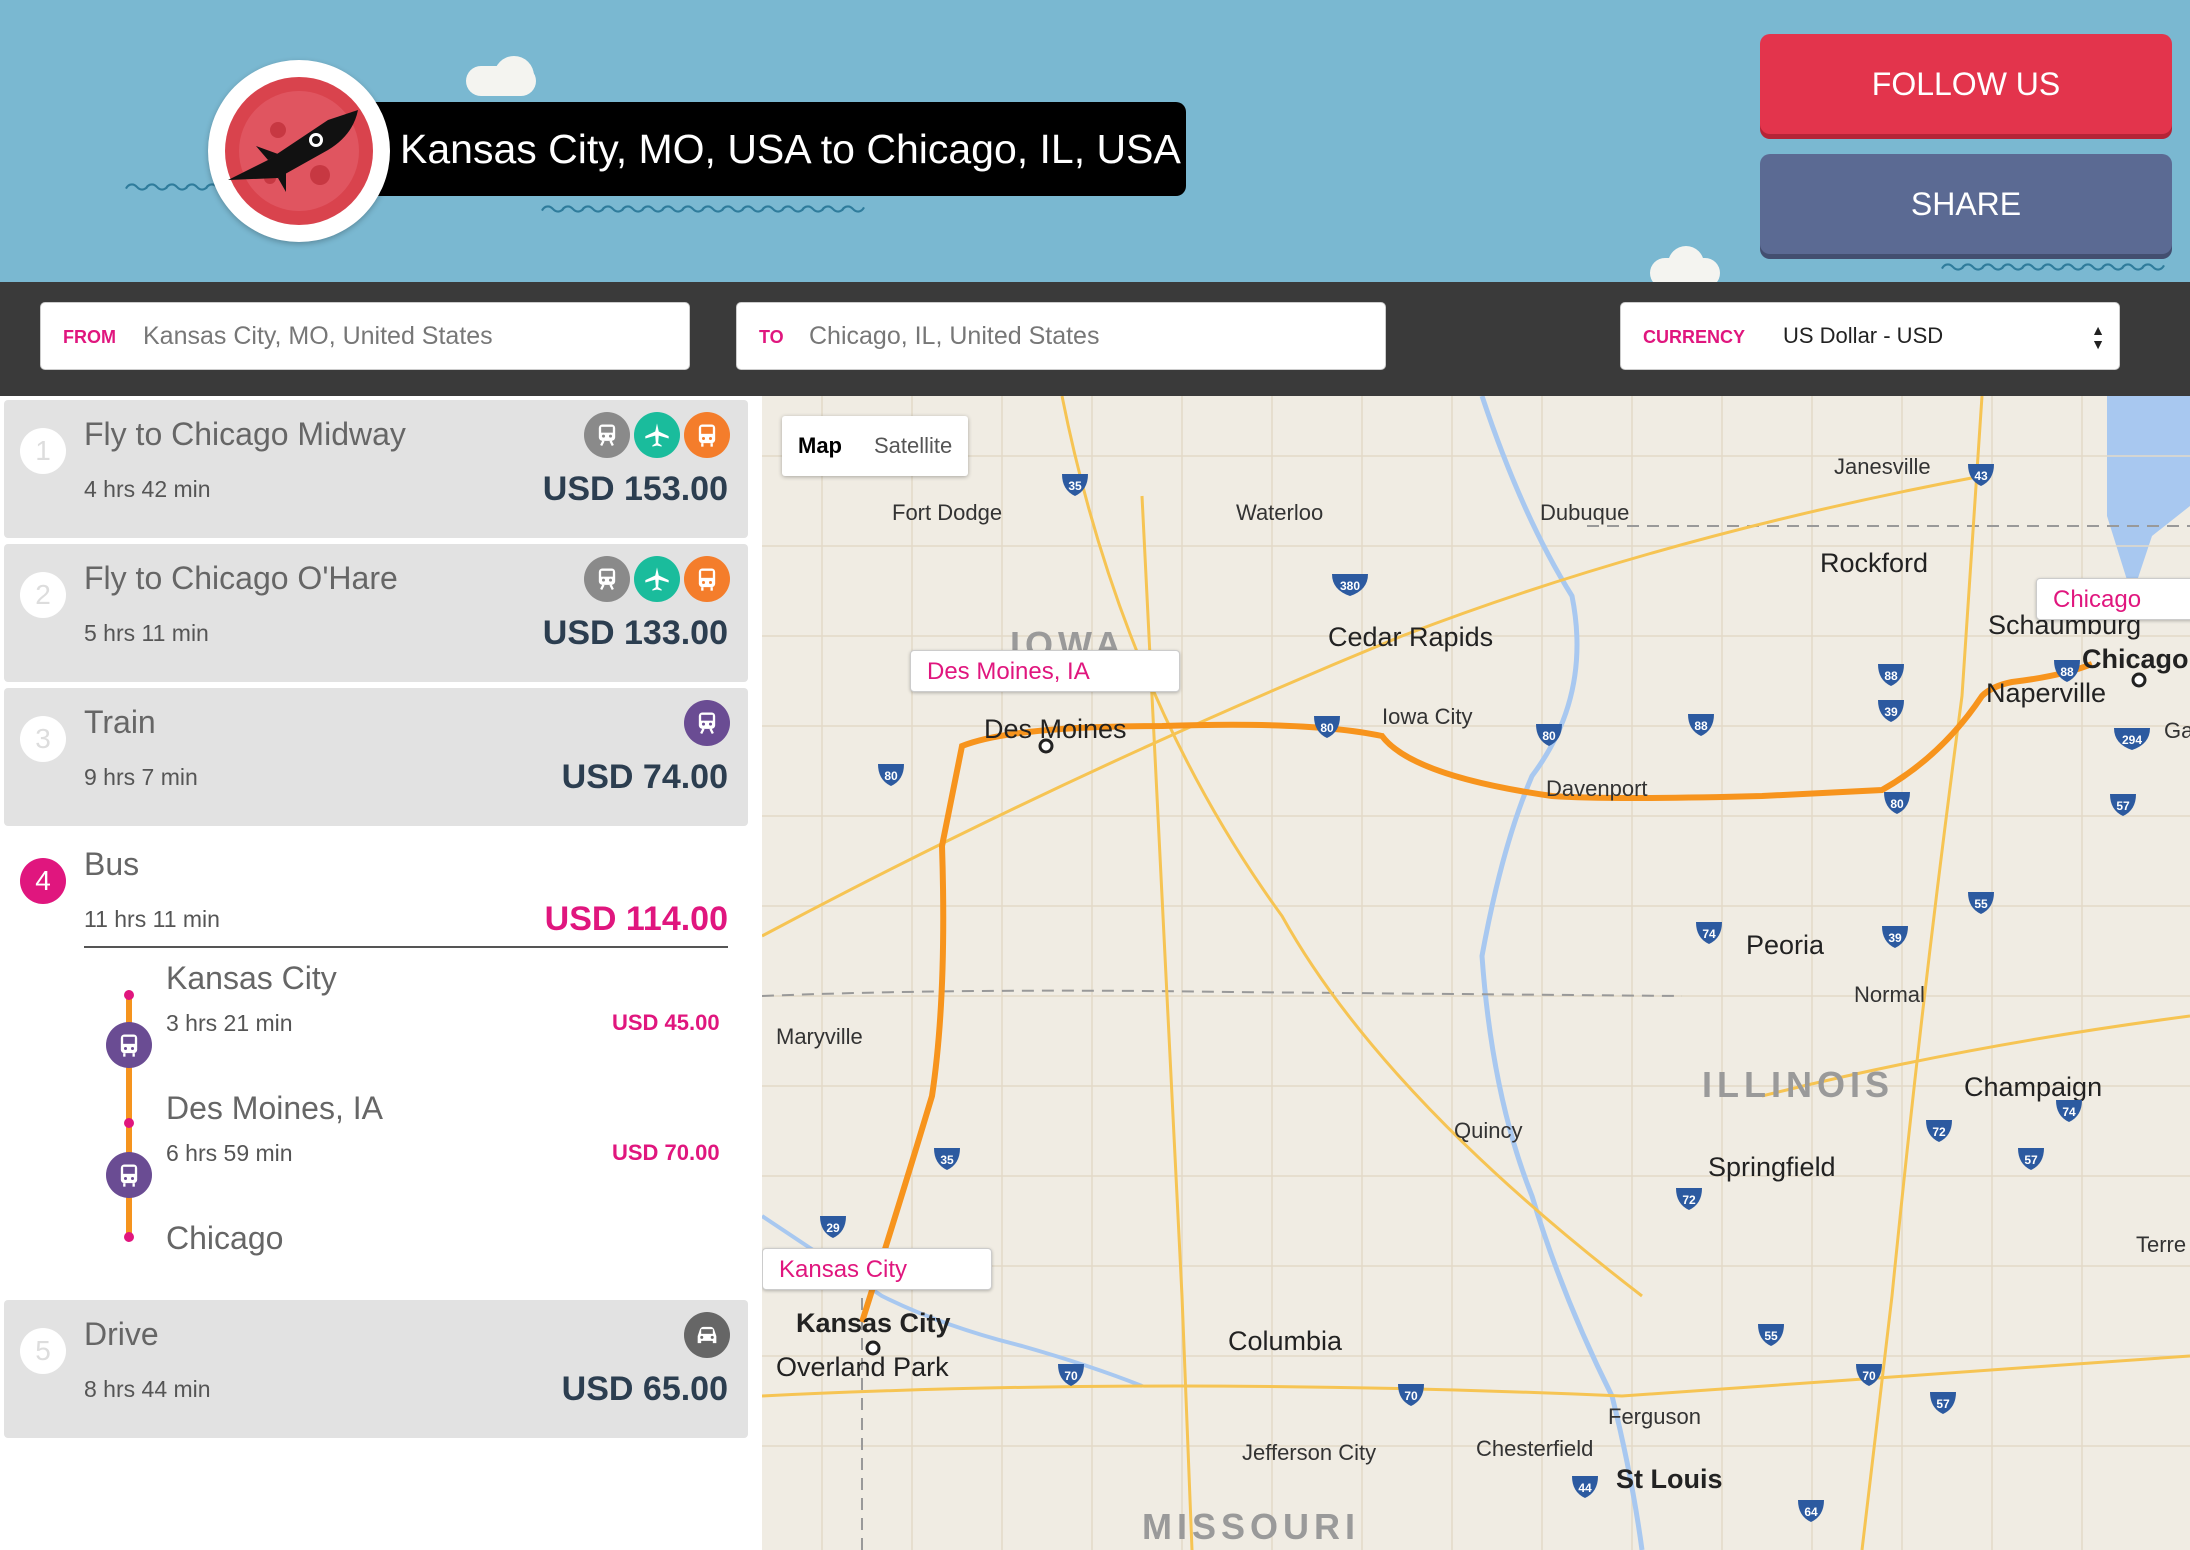 The height and width of the screenshot is (1550, 2190). I want to click on svg-text: 380, so click(1350, 586).